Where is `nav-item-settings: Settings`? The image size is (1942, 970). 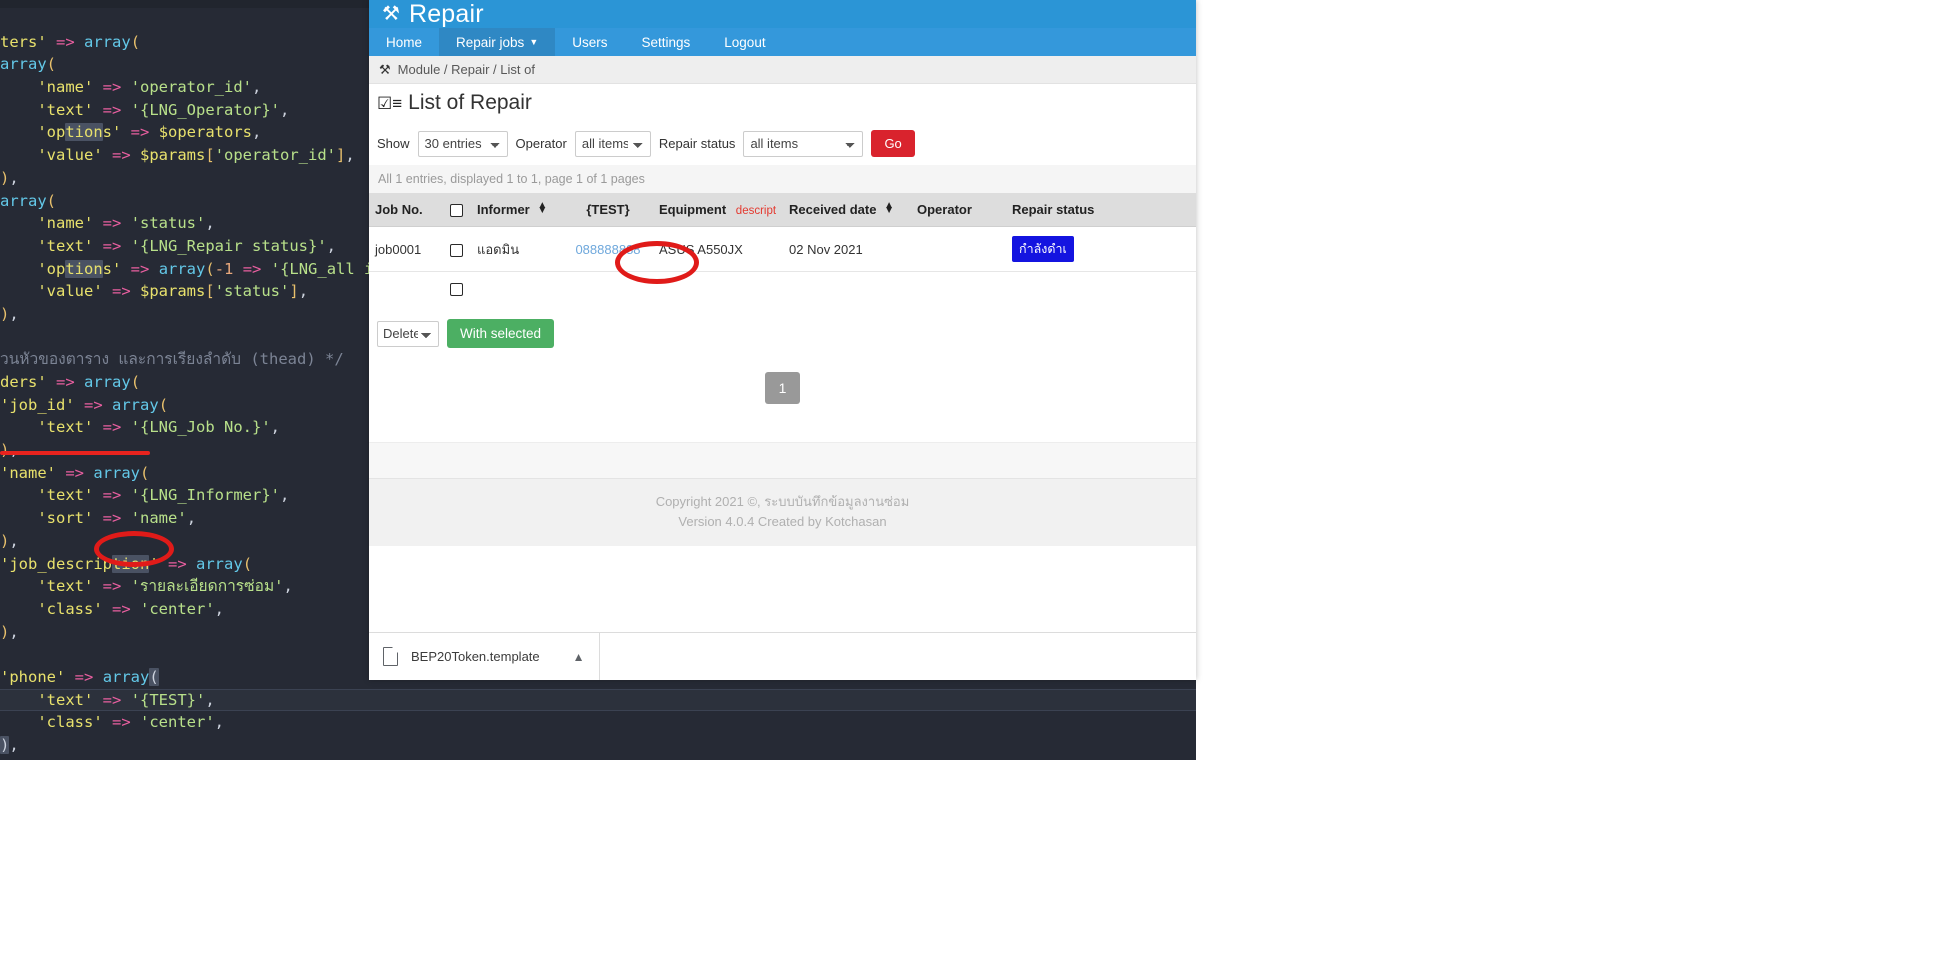 nav-item-settings: Settings is located at coordinates (666, 42).